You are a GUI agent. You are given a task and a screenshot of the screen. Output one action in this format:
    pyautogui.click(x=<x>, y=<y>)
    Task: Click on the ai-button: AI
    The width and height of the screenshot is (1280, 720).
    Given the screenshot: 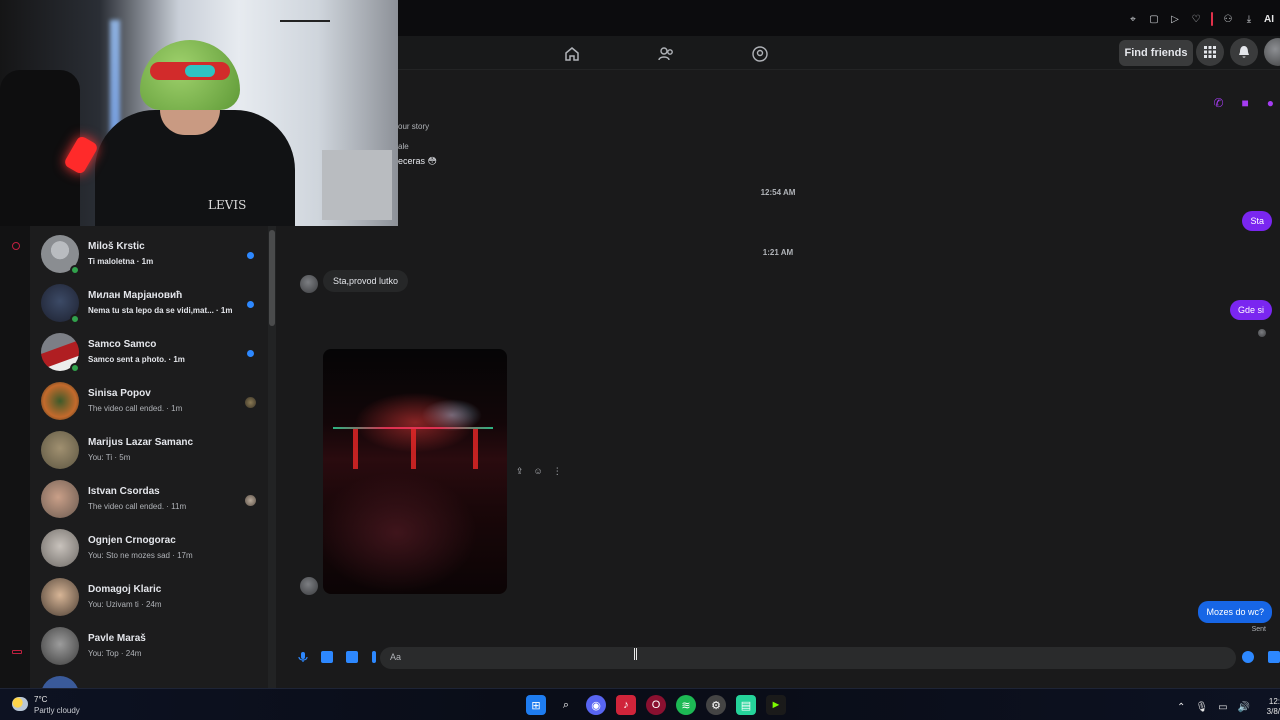 What is the action you would take?
    pyautogui.click(x=1269, y=19)
    